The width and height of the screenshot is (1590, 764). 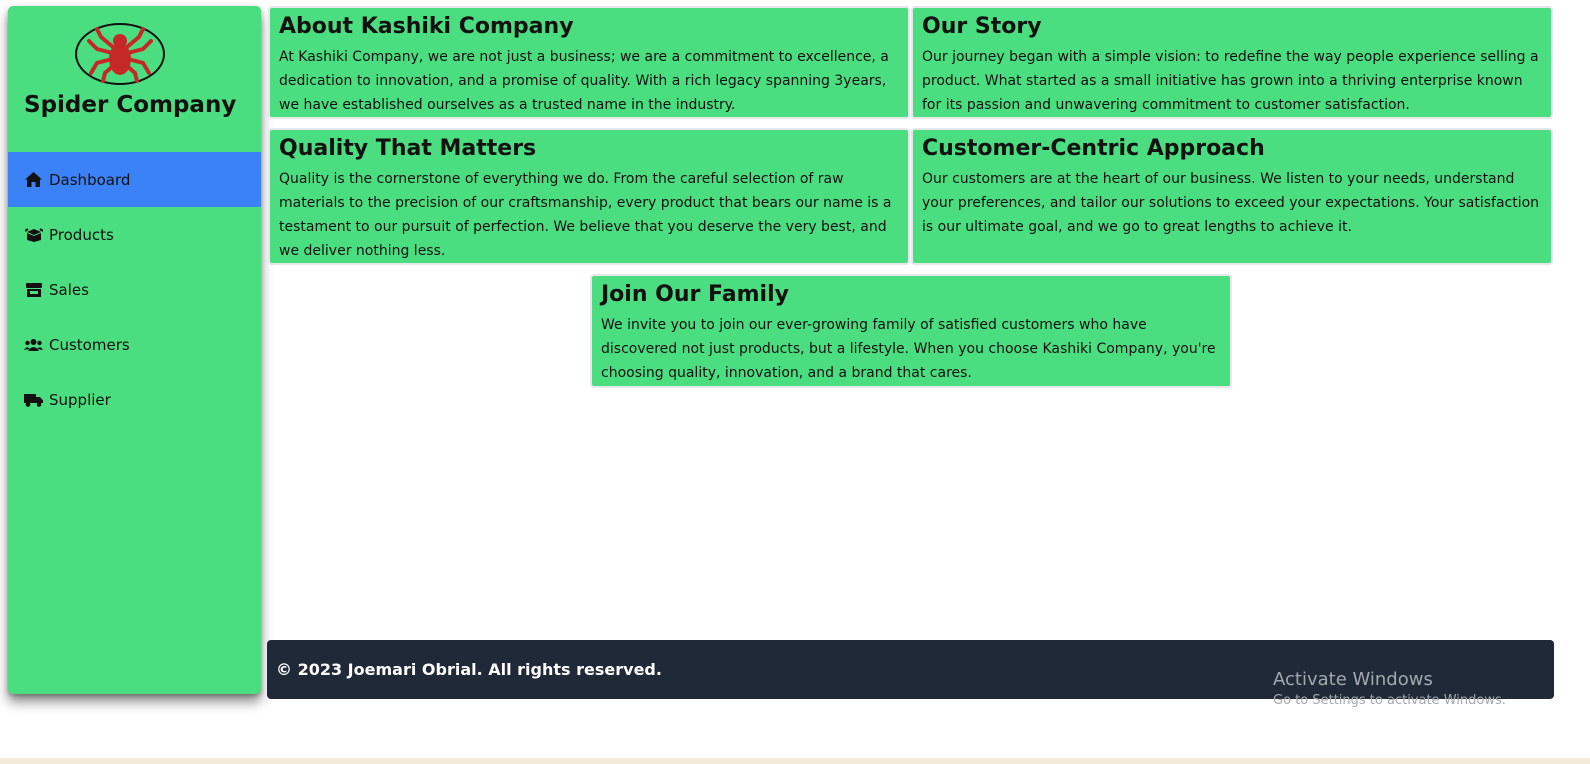 What do you see at coordinates (982, 26) in the screenshot?
I see `card-title: Our Story` at bounding box center [982, 26].